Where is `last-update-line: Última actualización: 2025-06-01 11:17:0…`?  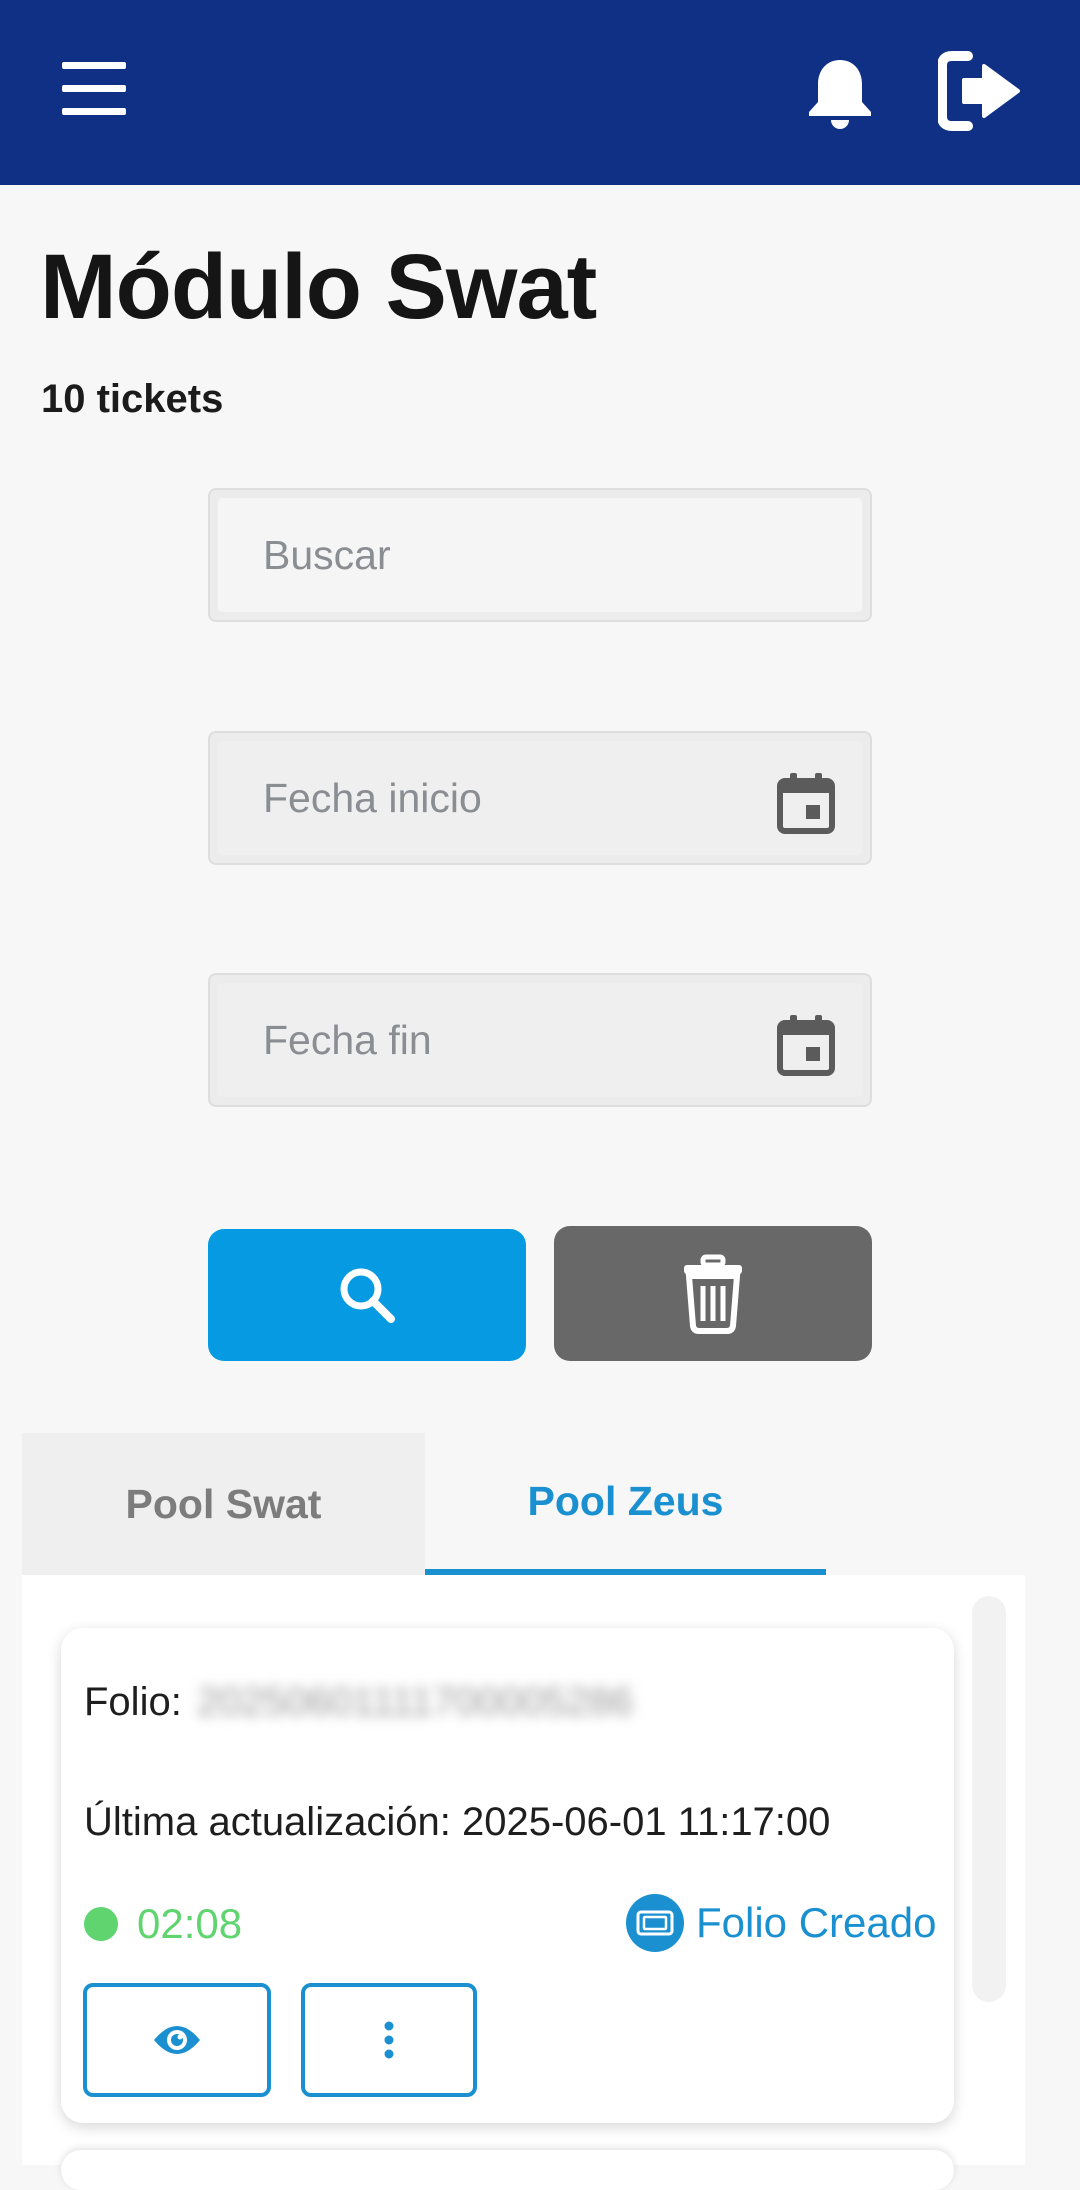 last-update-line: Última actualización: 2025-06-01 11:17:0… is located at coordinates (457, 1822).